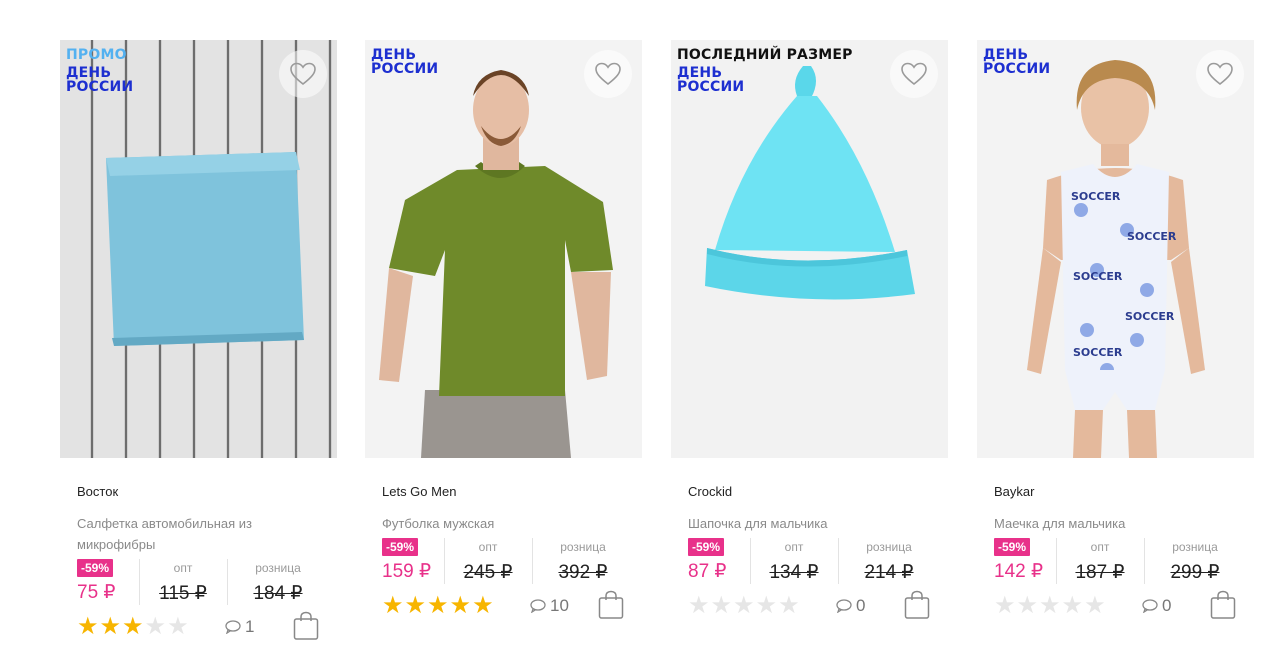  I want to click on product-title: Маечка для мальчика, so click(1109, 523).